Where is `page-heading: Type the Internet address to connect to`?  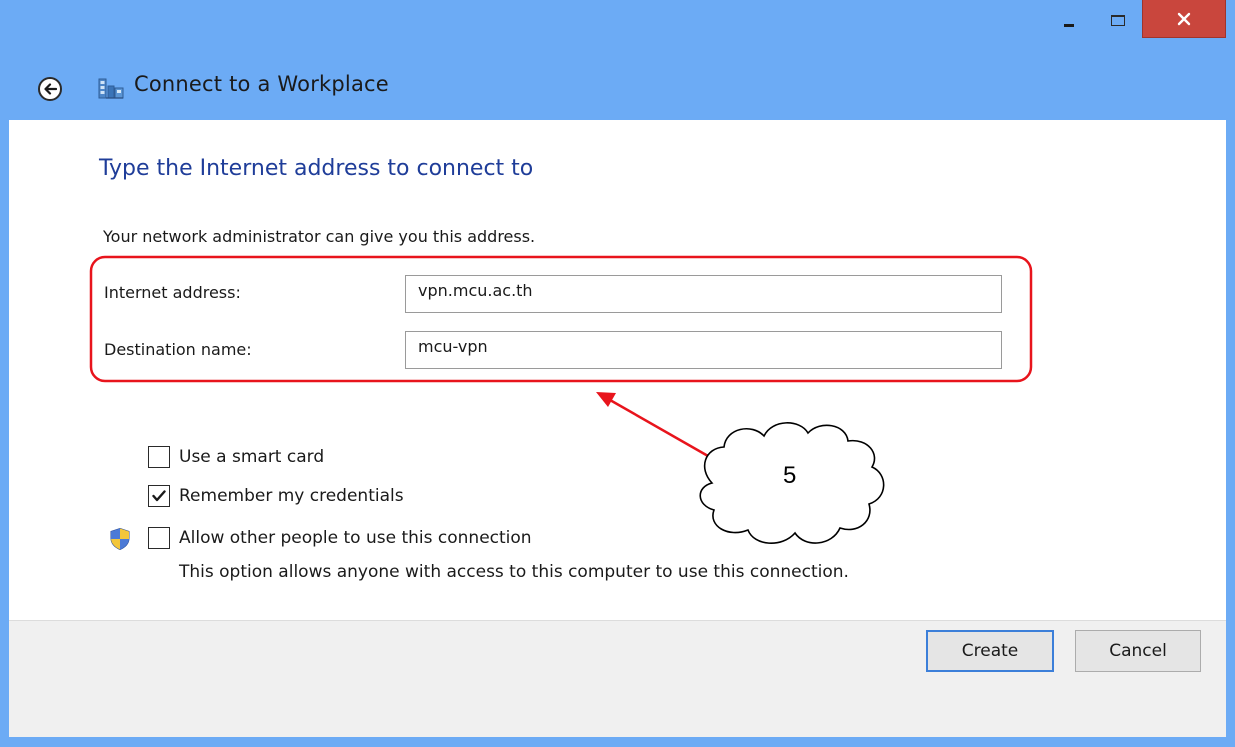 page-heading: Type the Internet address to connect to is located at coordinates (316, 168).